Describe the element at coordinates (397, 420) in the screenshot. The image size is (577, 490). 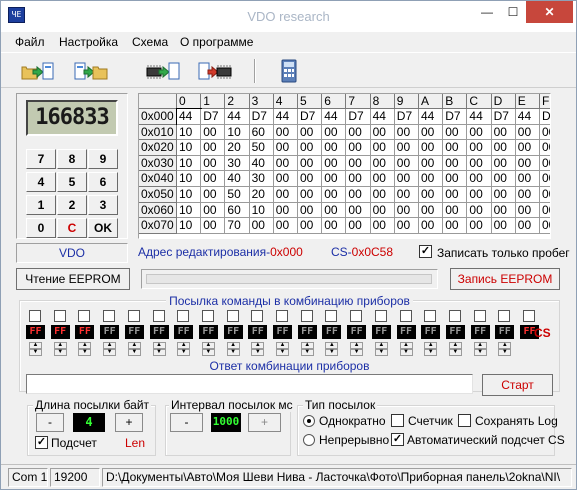
I see `counter-checkbox` at that location.